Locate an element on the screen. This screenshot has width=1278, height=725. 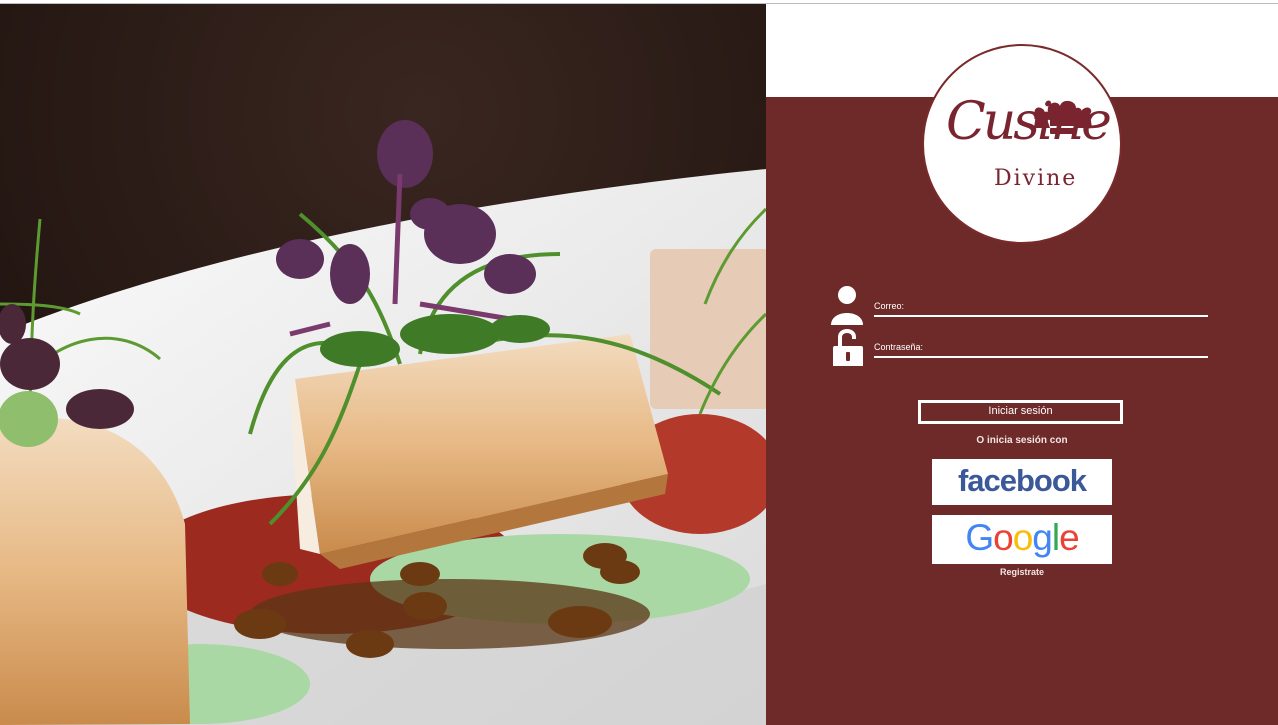
google-letter-g: G is located at coordinates (979, 537).